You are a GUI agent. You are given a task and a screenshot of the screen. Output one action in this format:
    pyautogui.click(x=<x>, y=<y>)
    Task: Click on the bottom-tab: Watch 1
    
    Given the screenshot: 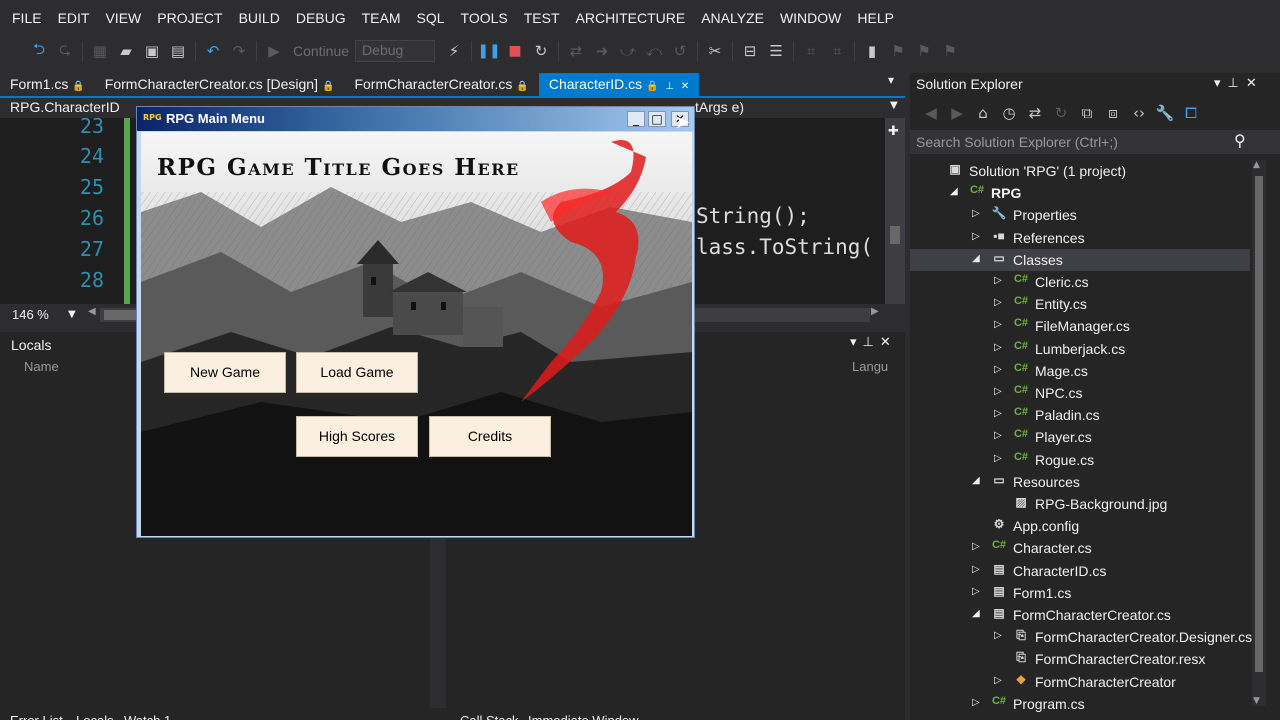 What is the action you would take?
    pyautogui.click(x=147, y=716)
    